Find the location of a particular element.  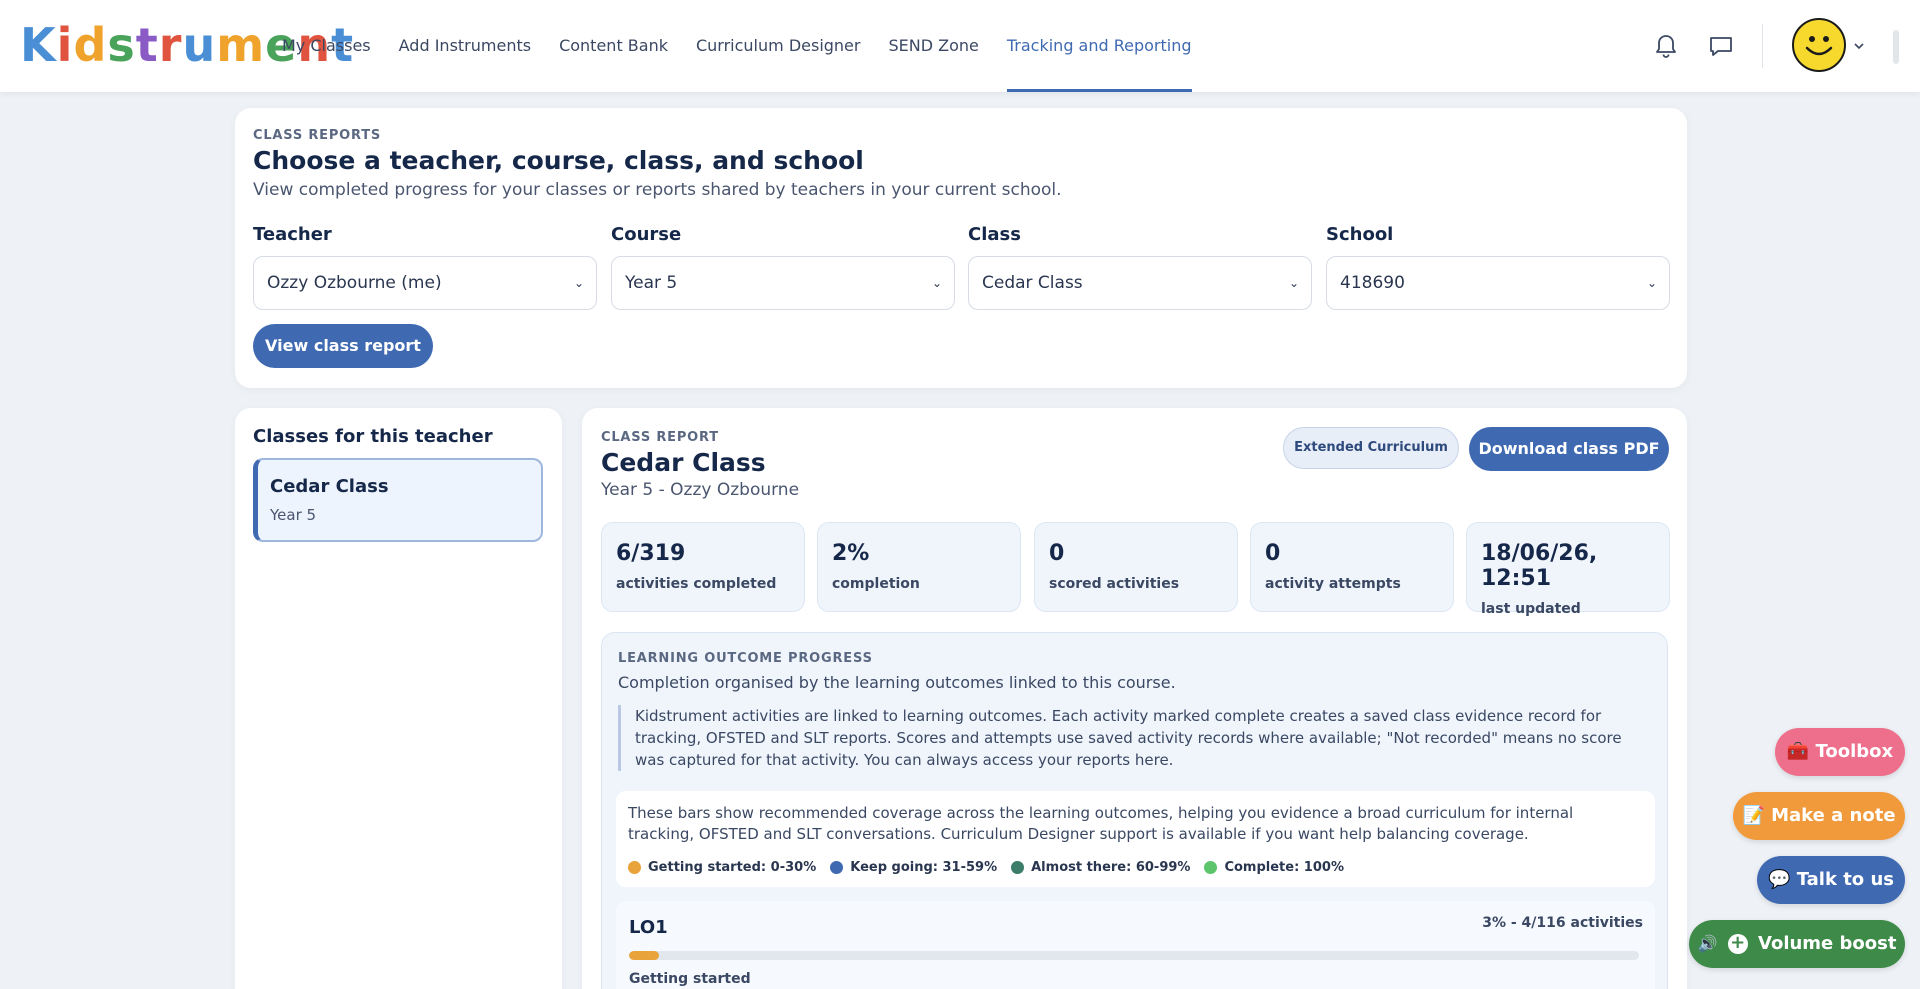

plus-circle-icon: + is located at coordinates (1737, 944).